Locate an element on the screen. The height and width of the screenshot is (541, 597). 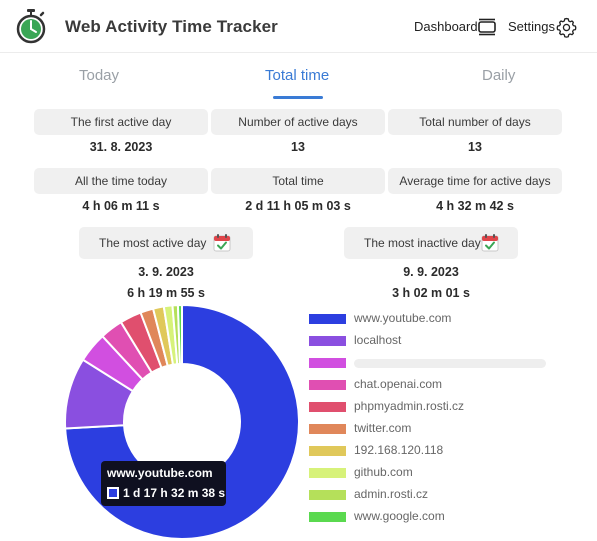
legend-label: twitter.com is located at coordinates (383, 428).